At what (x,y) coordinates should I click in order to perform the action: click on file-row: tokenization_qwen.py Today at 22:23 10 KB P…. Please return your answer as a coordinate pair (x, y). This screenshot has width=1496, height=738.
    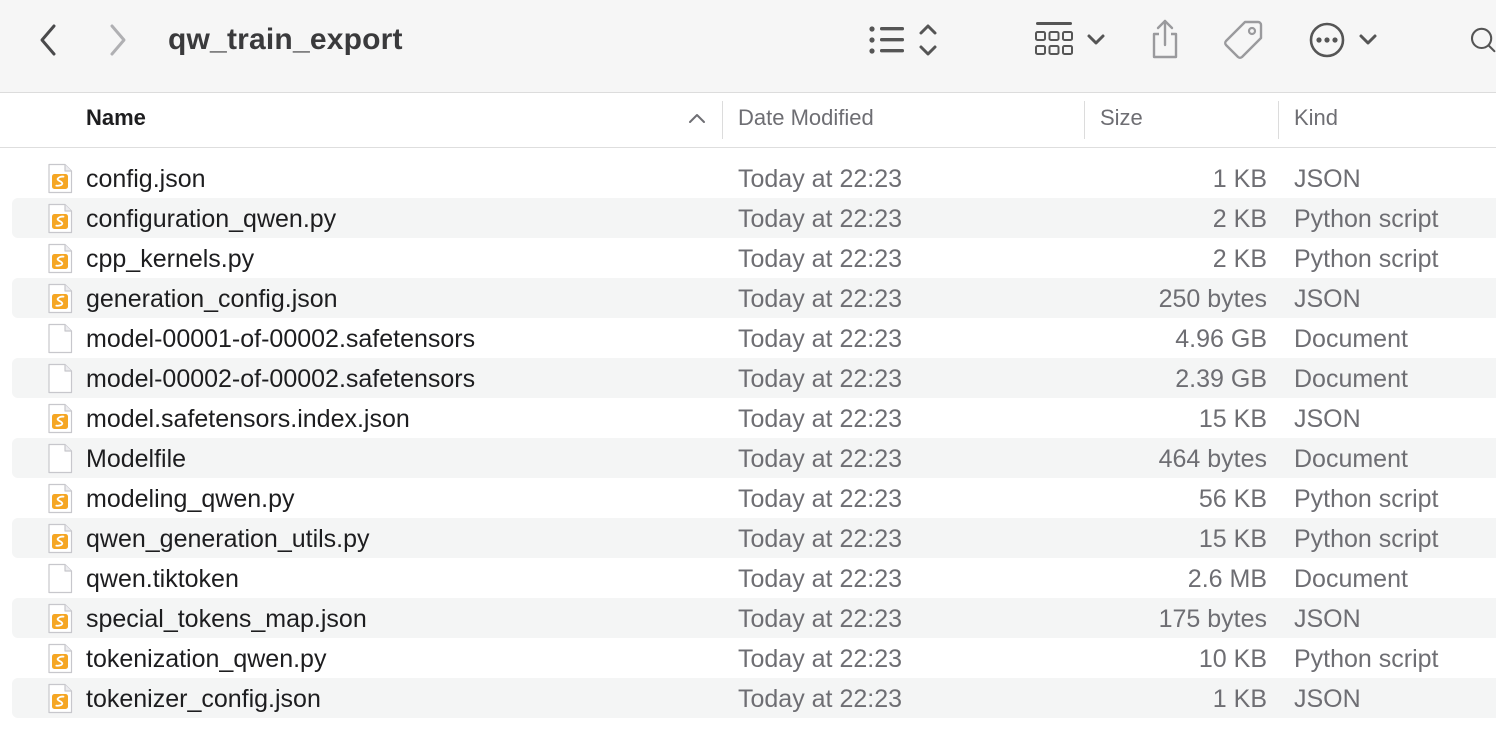
    Looking at the image, I should click on (754, 658).